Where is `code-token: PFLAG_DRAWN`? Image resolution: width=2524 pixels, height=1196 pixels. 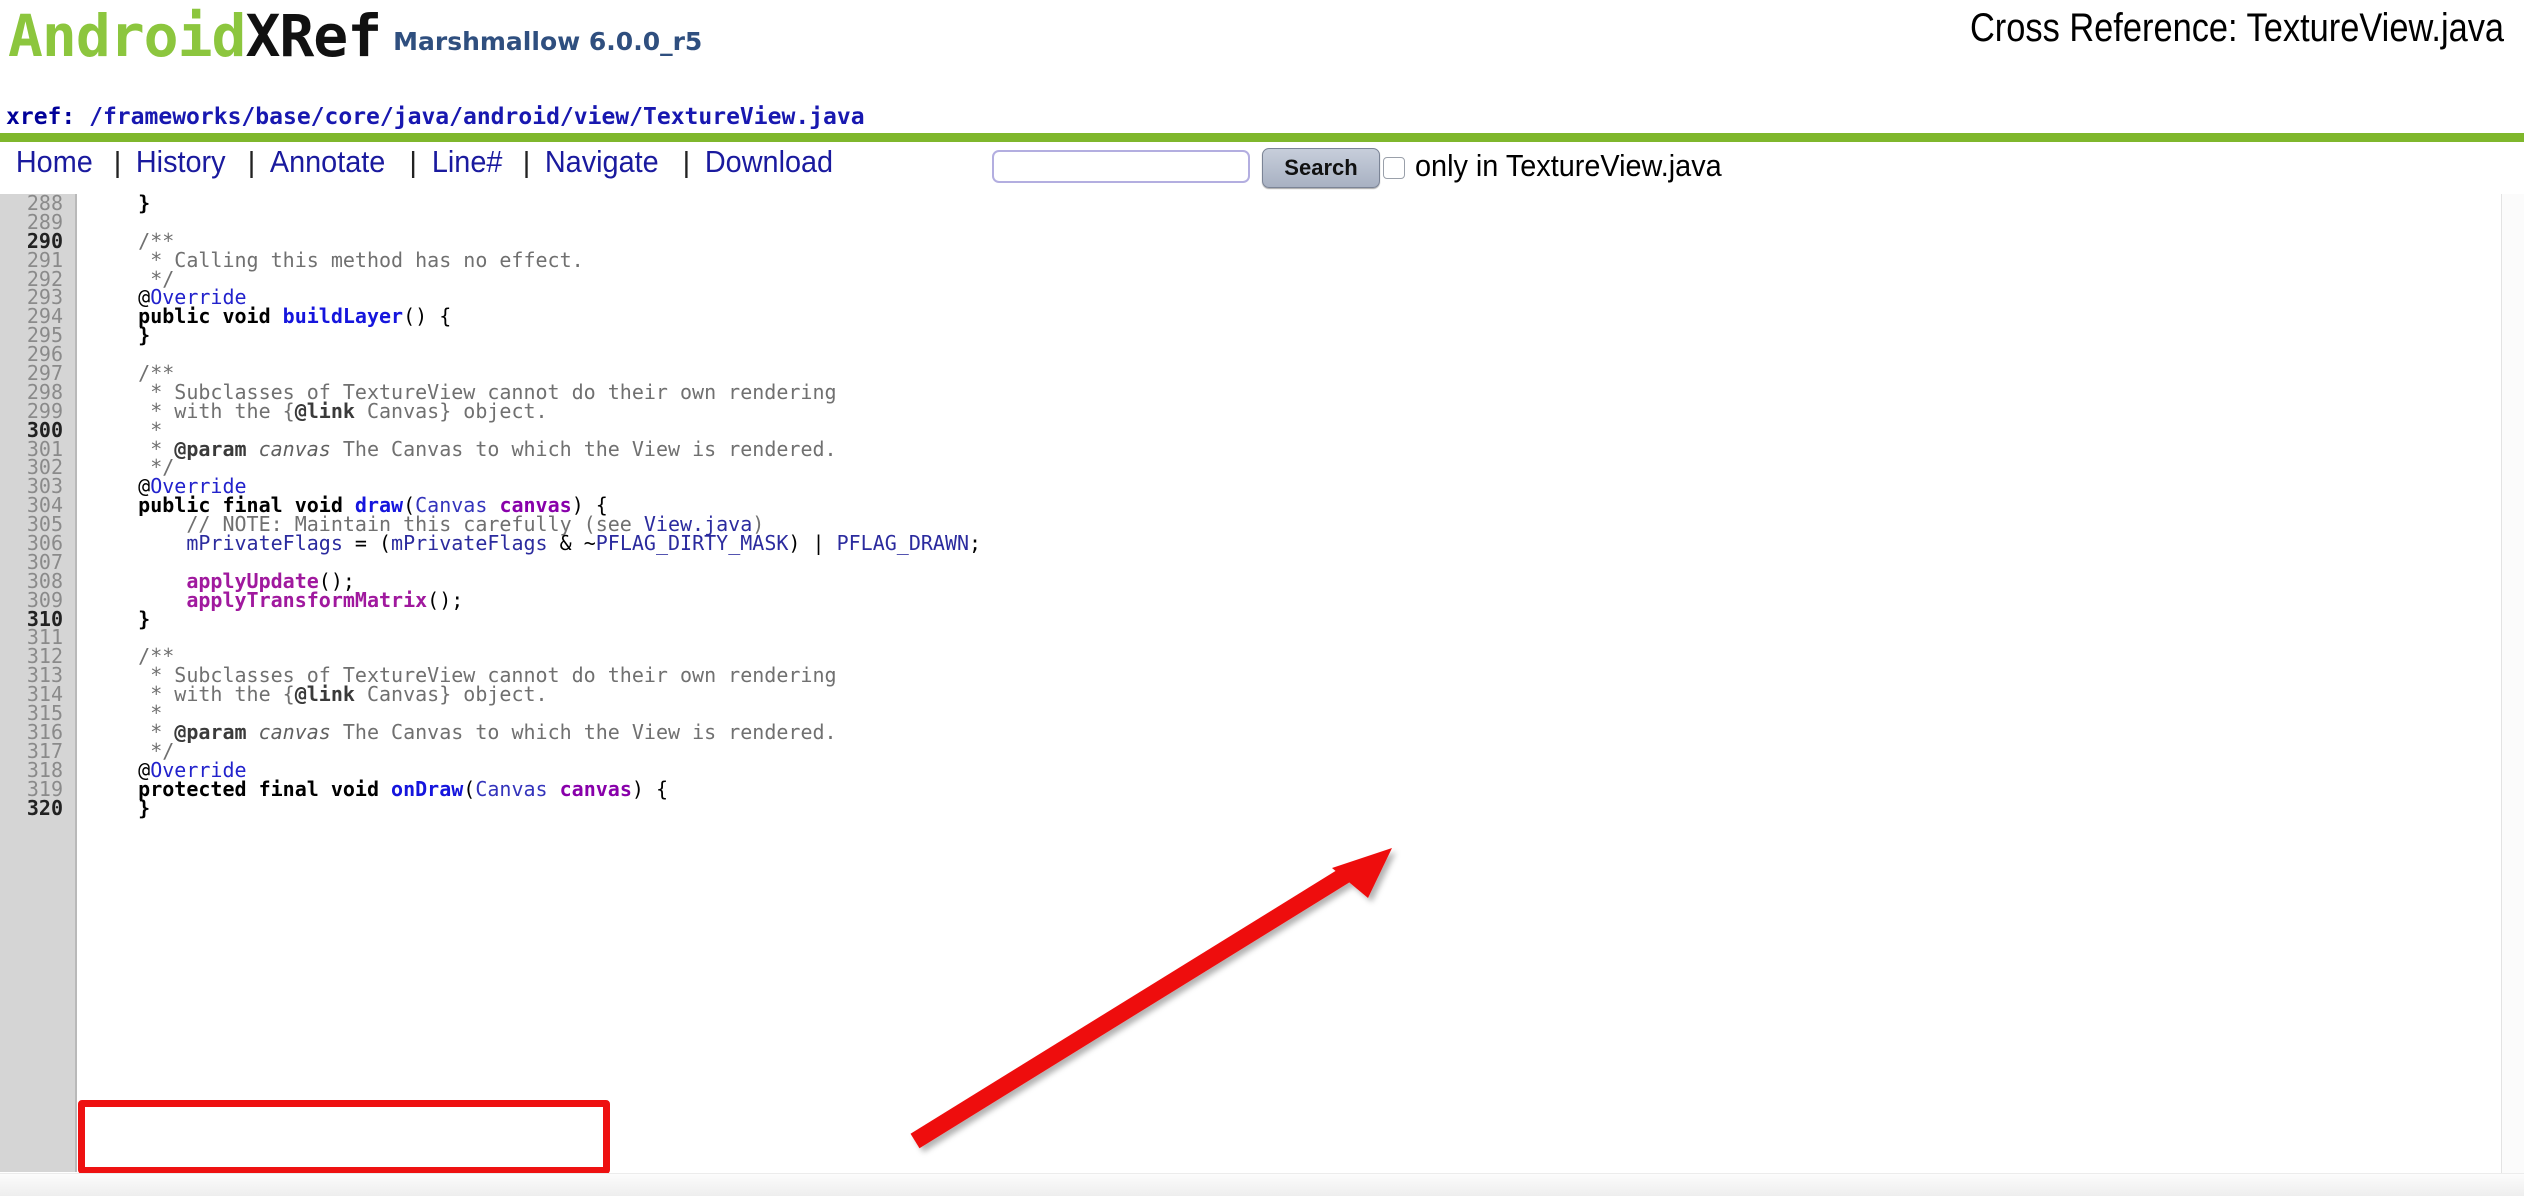 code-token: PFLAG_DRAWN is located at coordinates (903, 543).